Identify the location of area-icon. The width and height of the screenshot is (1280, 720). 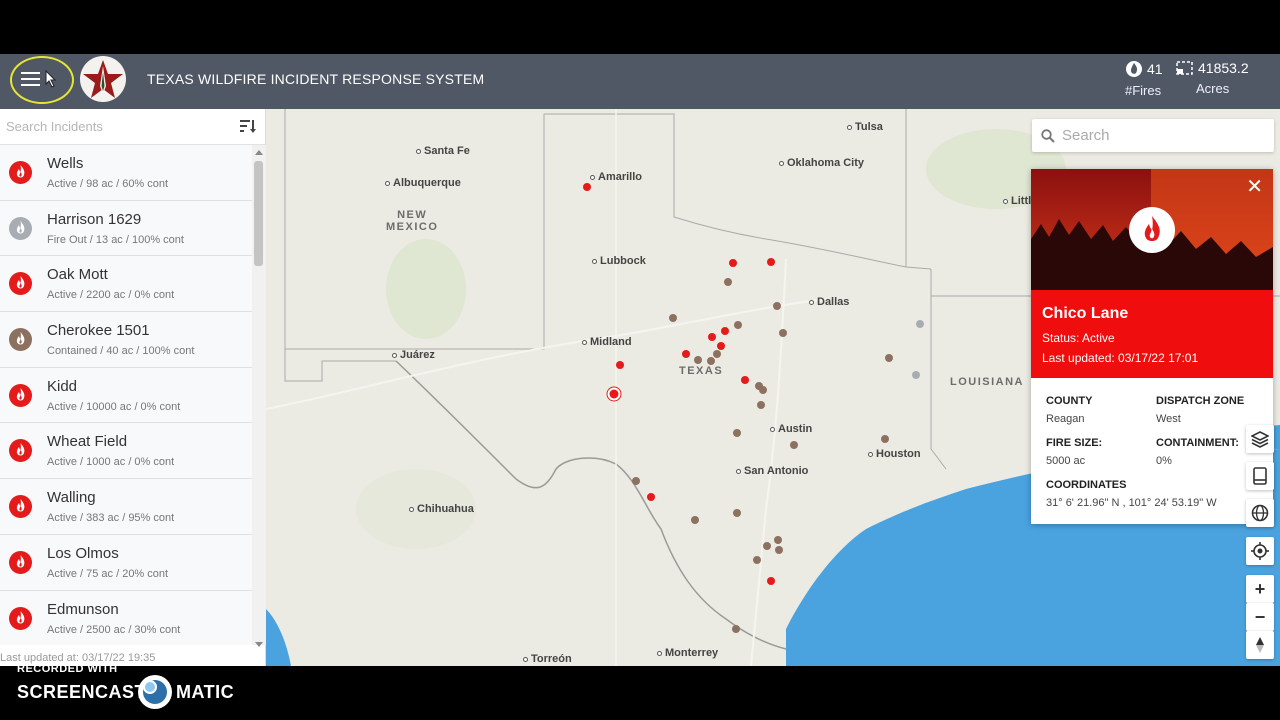
(1184, 68).